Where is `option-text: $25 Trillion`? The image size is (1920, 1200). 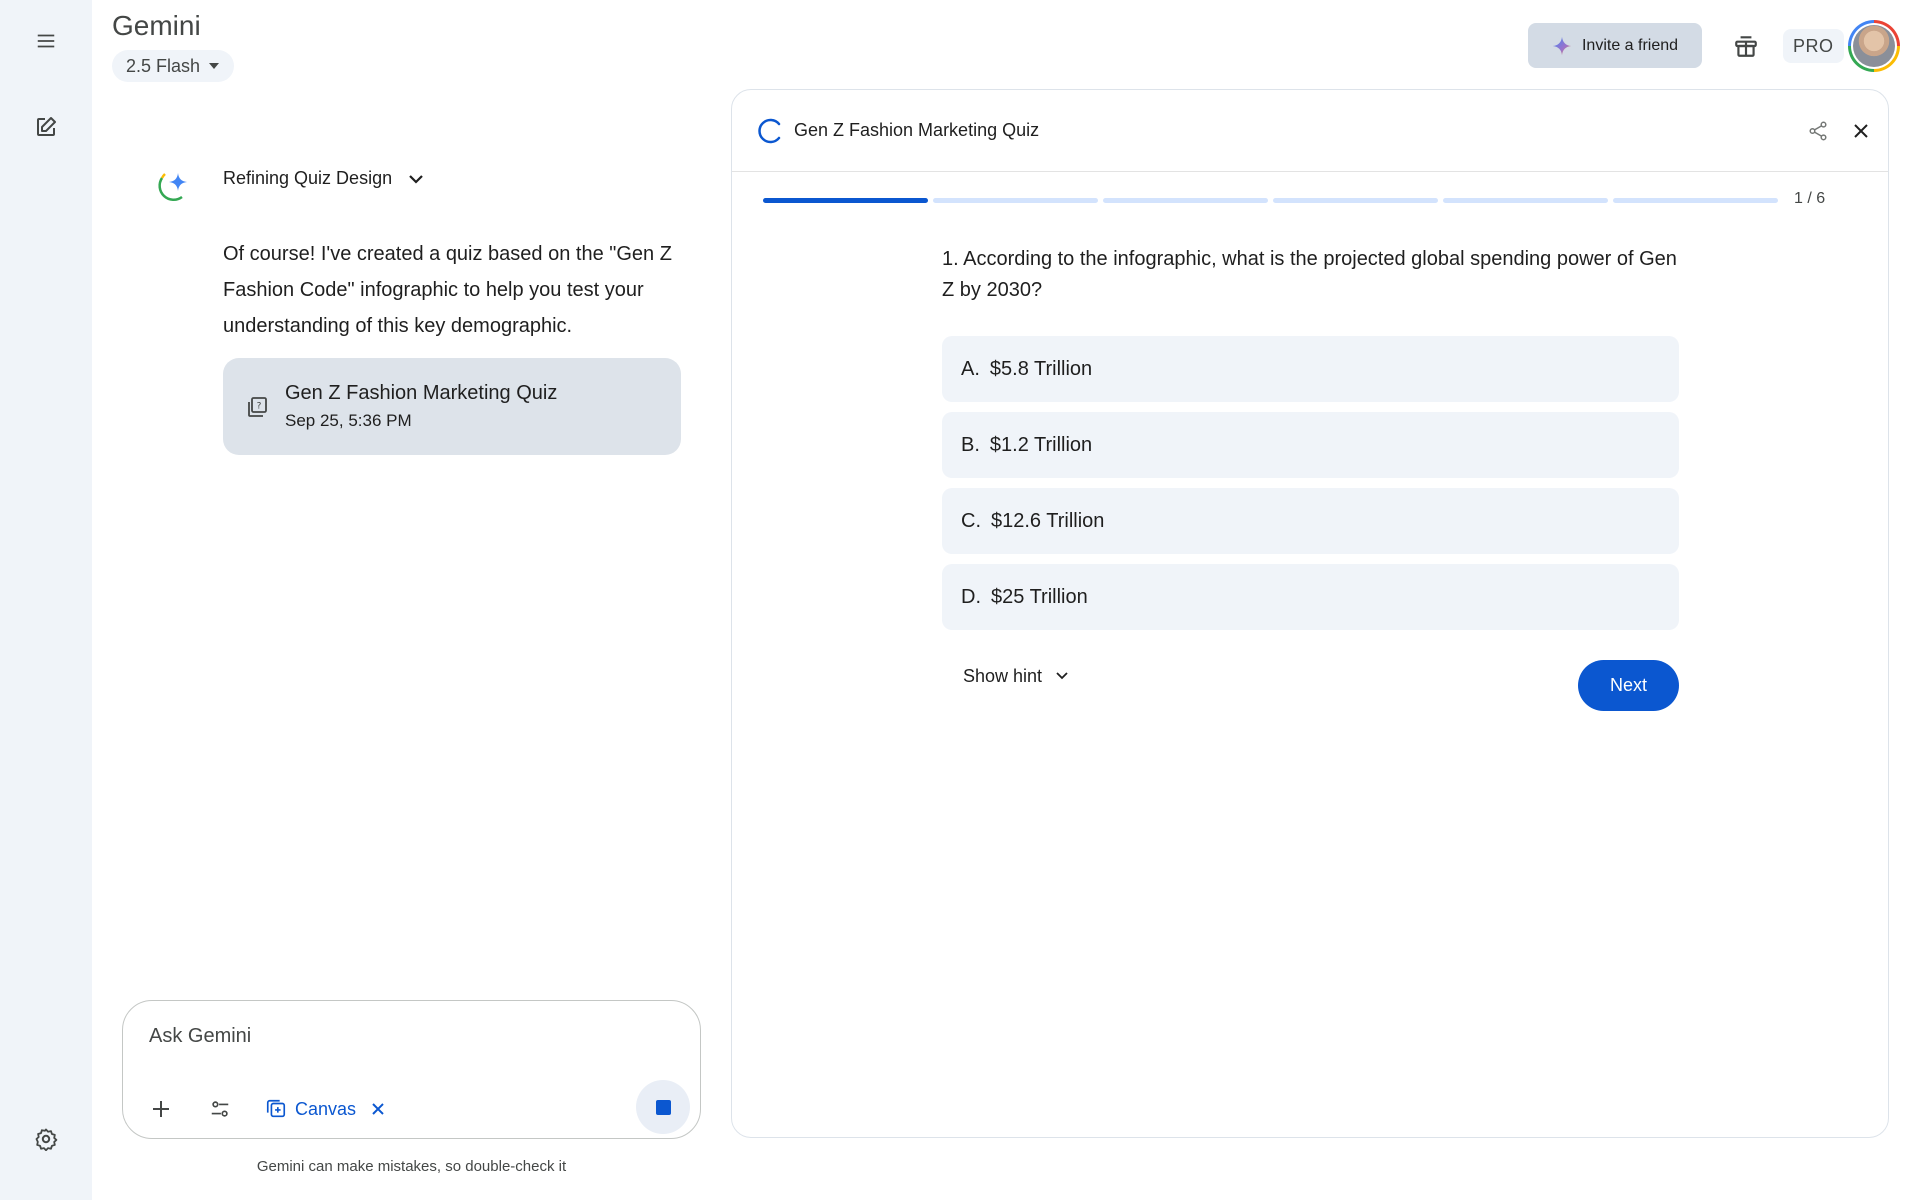
option-text: $25 Trillion is located at coordinates (1039, 596).